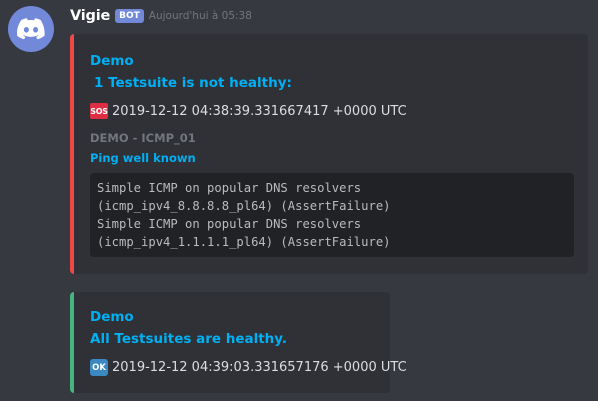 The height and width of the screenshot is (401, 598). I want to click on avatar, so click(31, 29).